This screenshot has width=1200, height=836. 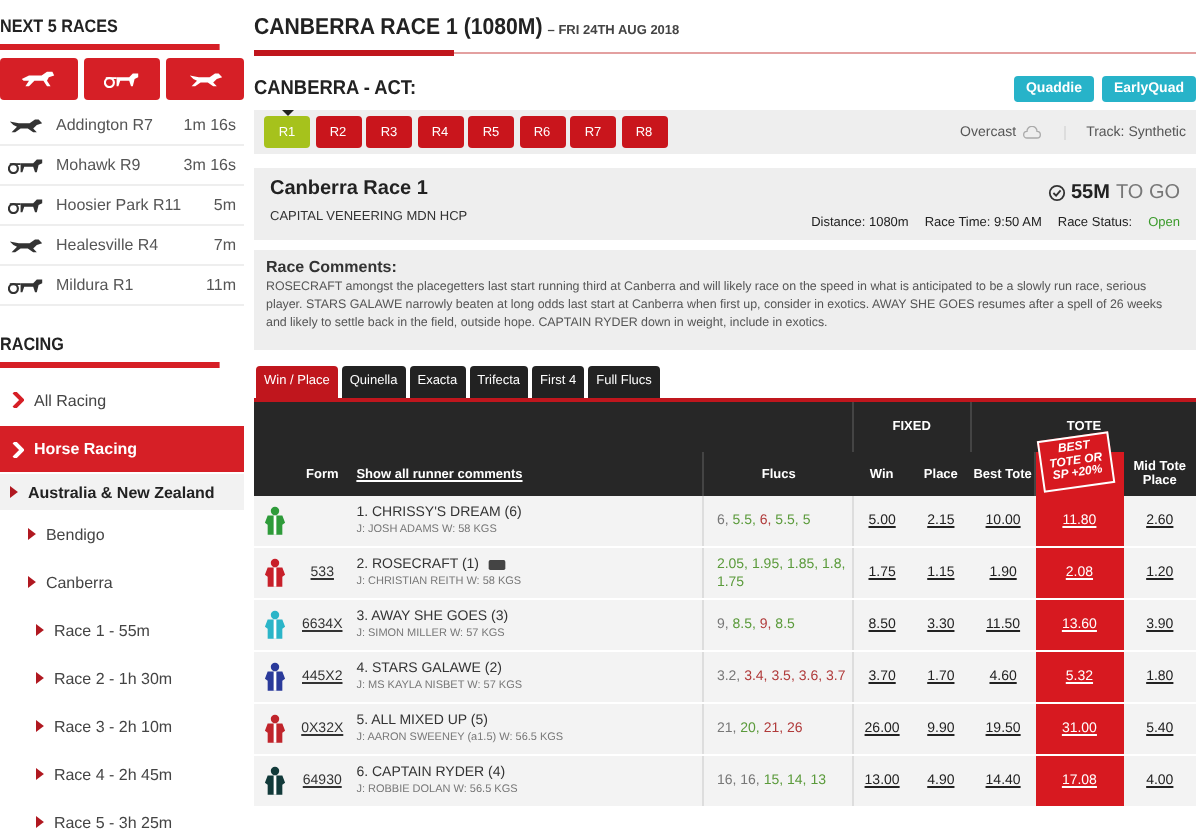 I want to click on race-row: Hoosier Park R11 5m, so click(x=122, y=206).